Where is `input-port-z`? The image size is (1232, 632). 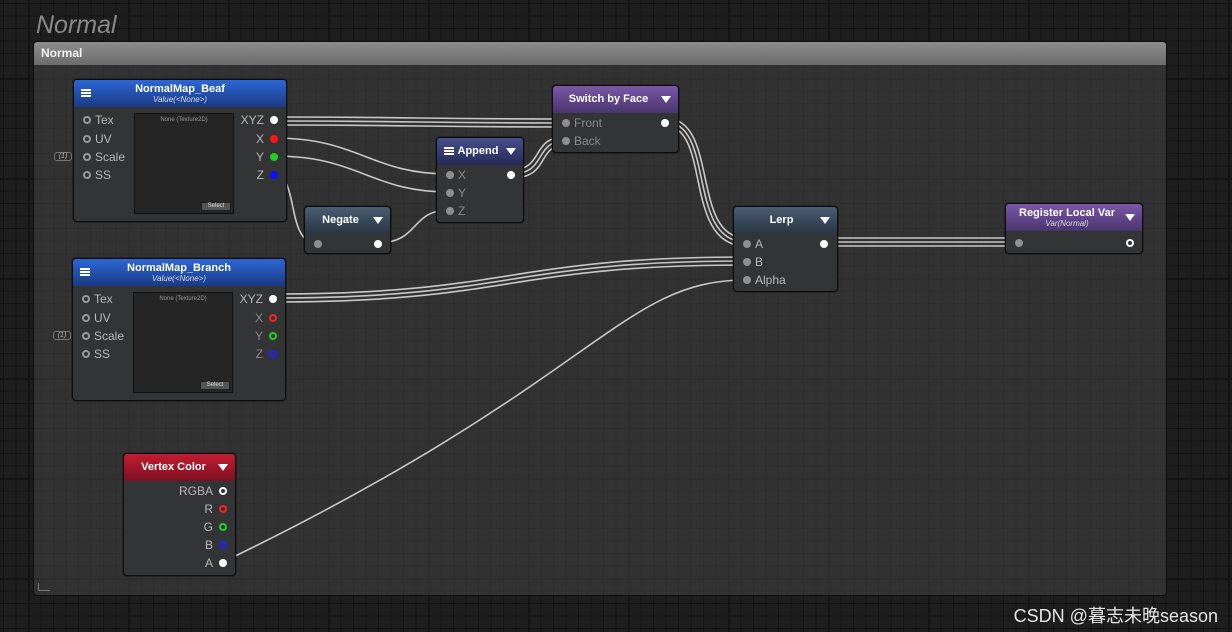
input-port-z is located at coordinates (450, 211).